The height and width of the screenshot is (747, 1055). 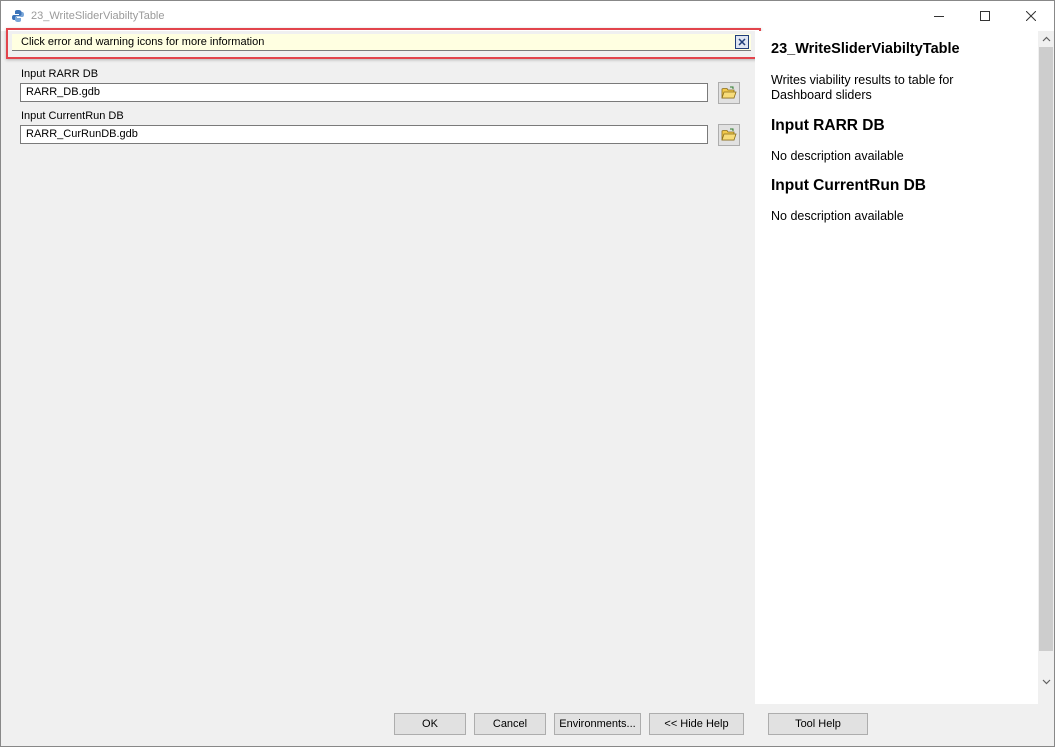 I want to click on browse-currentrun-db-button, so click(x=729, y=135).